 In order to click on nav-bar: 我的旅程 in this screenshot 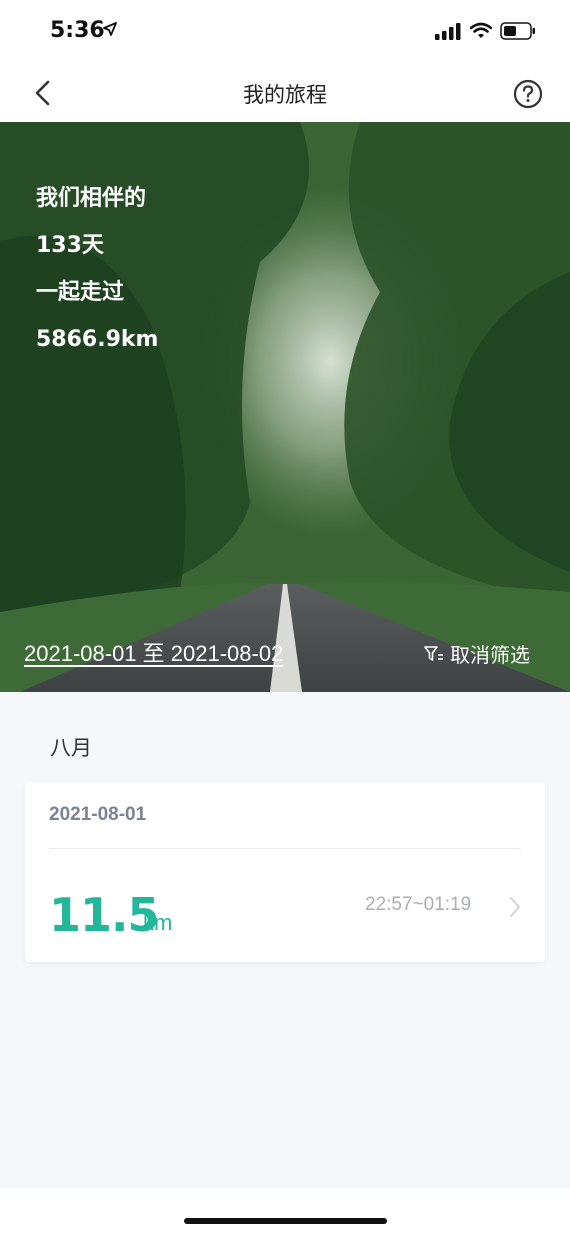, I will do `click(285, 92)`.